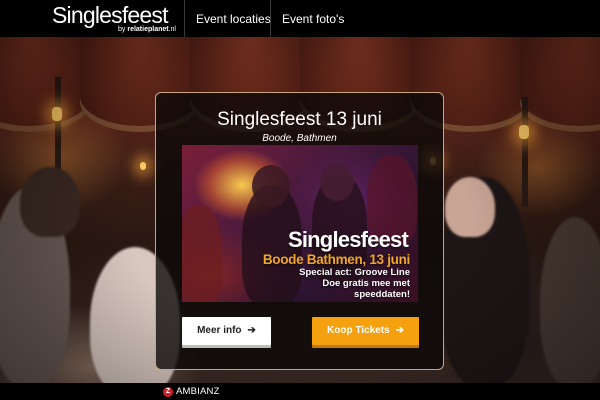 The image size is (600, 400). I want to click on logo-subtitle: by relatieplanet.nl, so click(147, 29).